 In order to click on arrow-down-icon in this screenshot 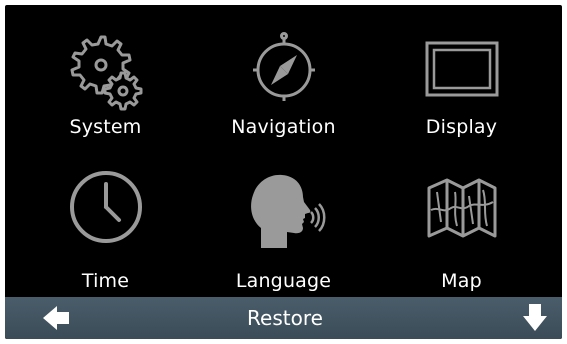, I will do `click(535, 317)`.